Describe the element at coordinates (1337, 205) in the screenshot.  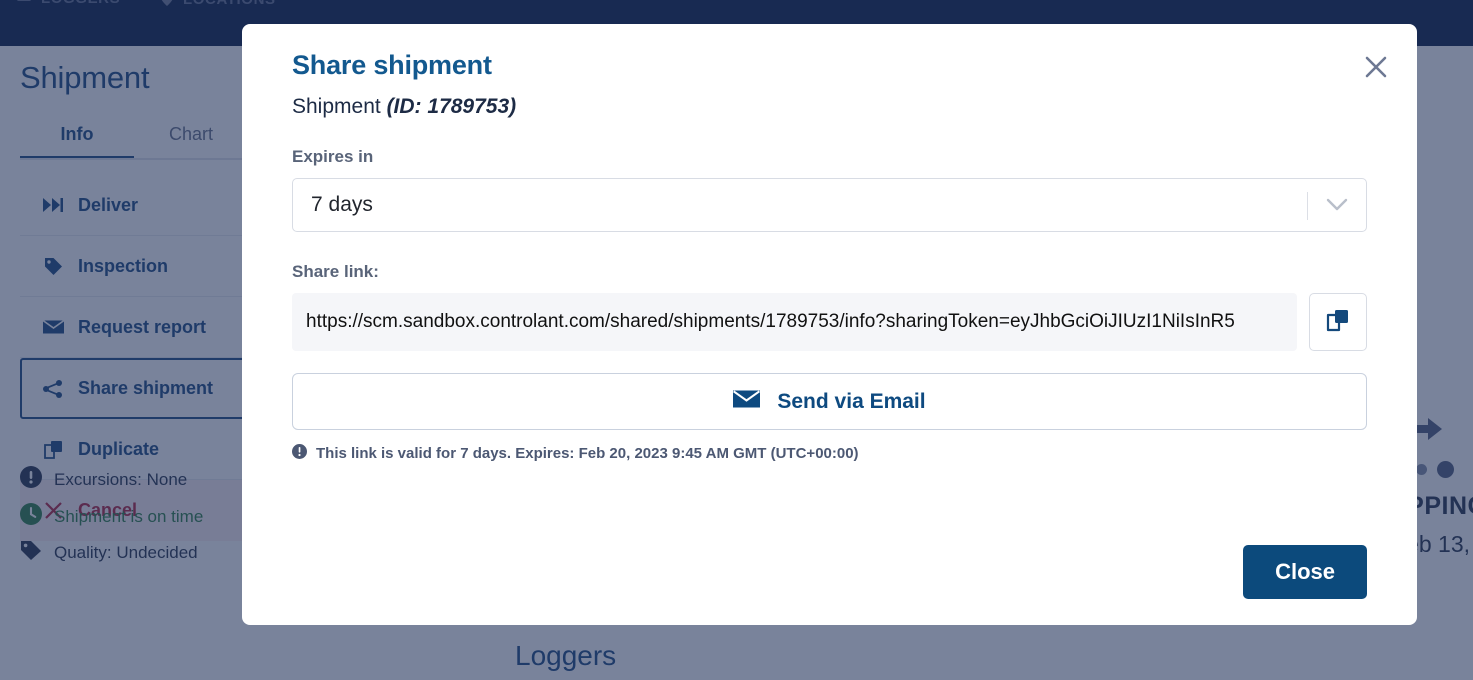
I see `chevron-down-icon` at that location.